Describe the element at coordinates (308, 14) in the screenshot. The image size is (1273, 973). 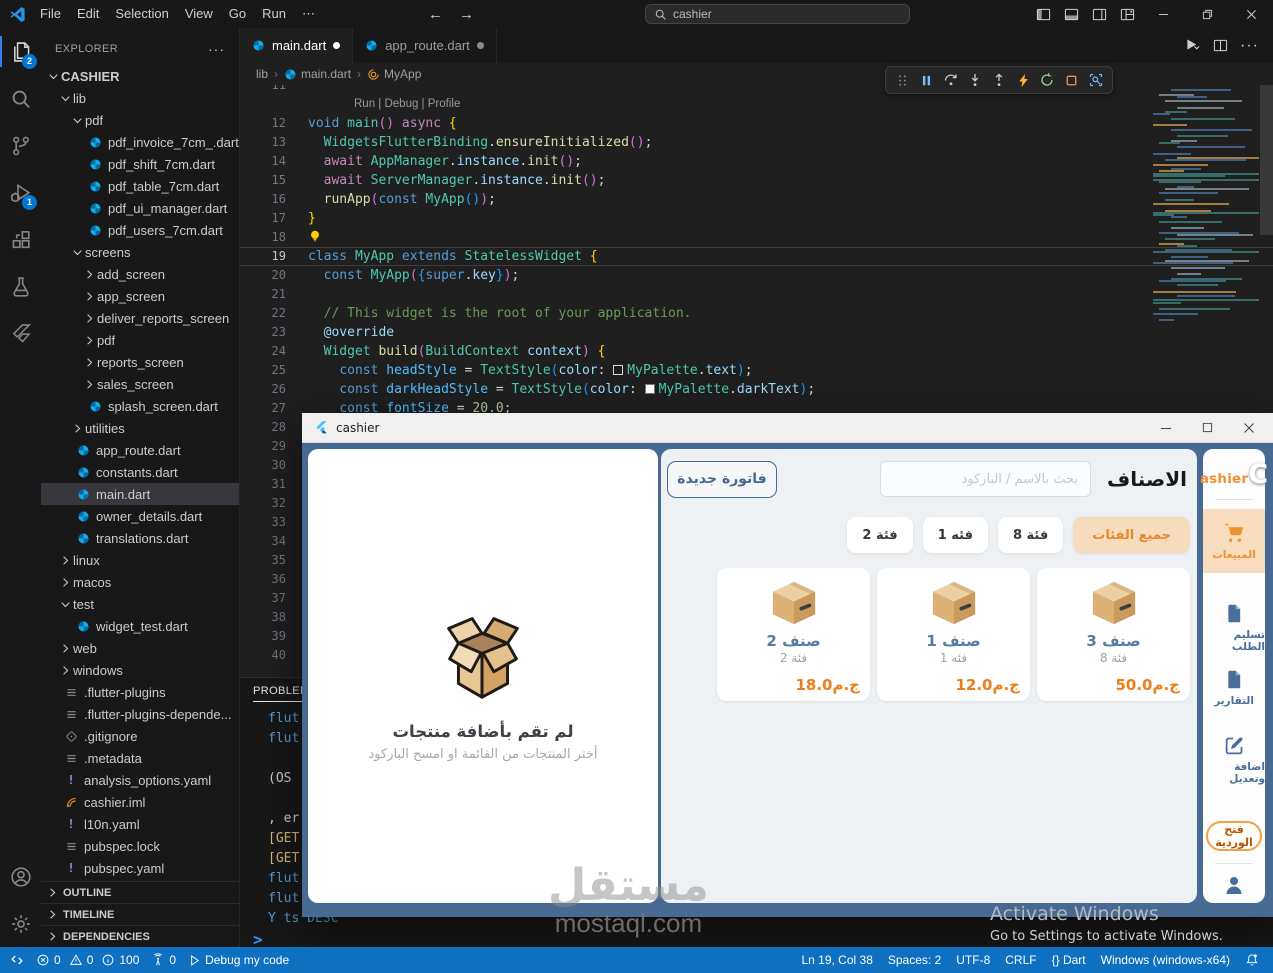
I see `menu-item: ⋯` at that location.